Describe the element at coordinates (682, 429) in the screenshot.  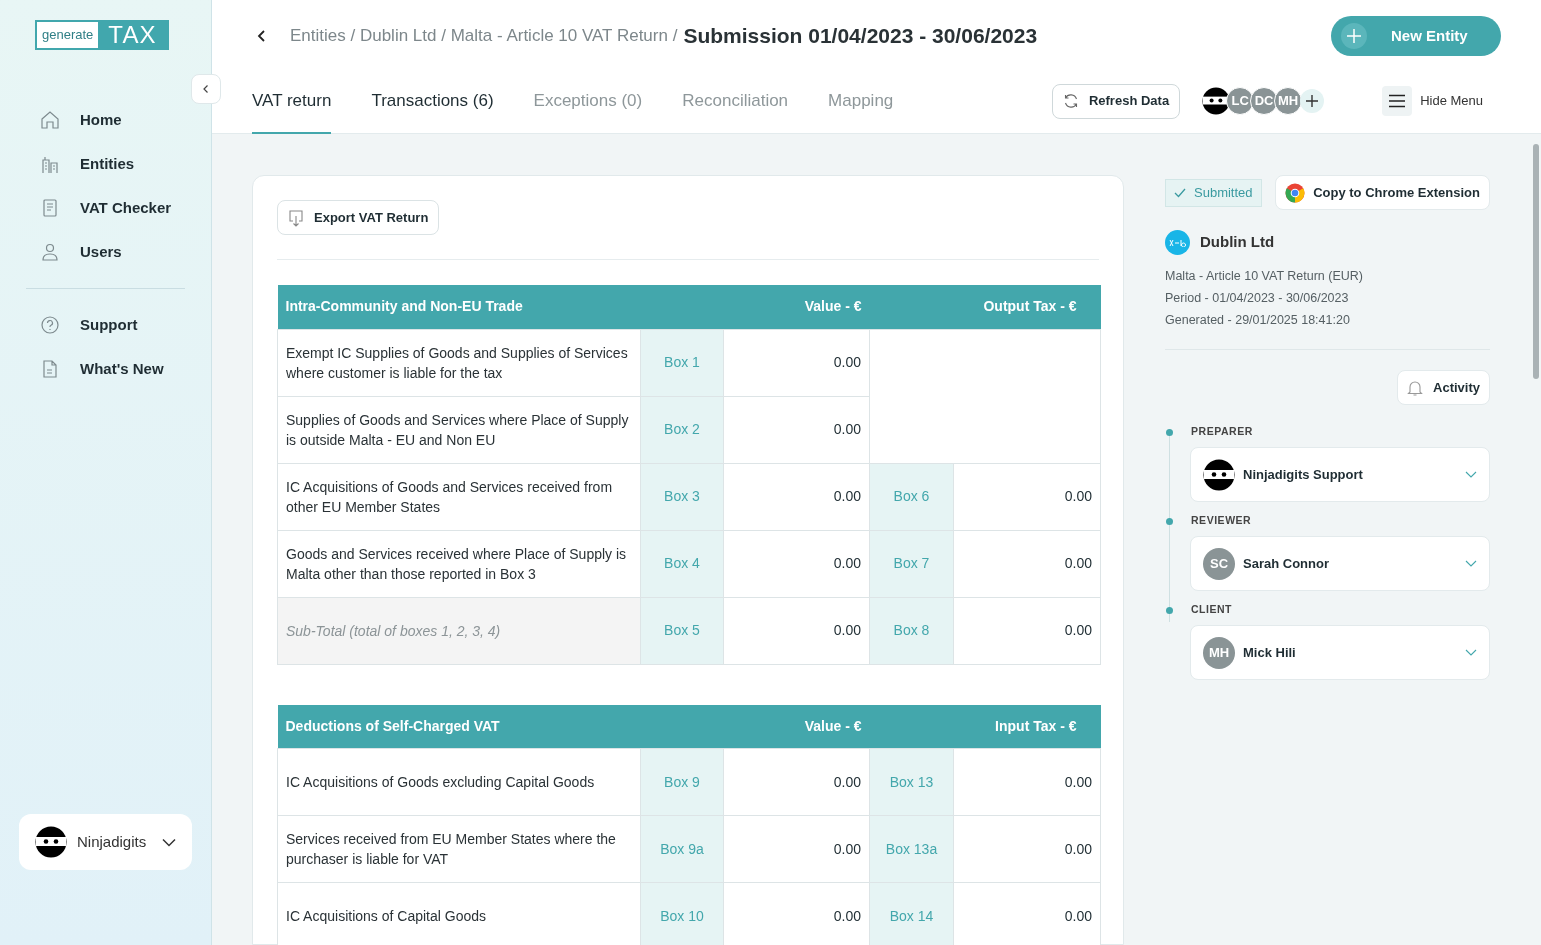
I see `box-number: Box 2` at that location.